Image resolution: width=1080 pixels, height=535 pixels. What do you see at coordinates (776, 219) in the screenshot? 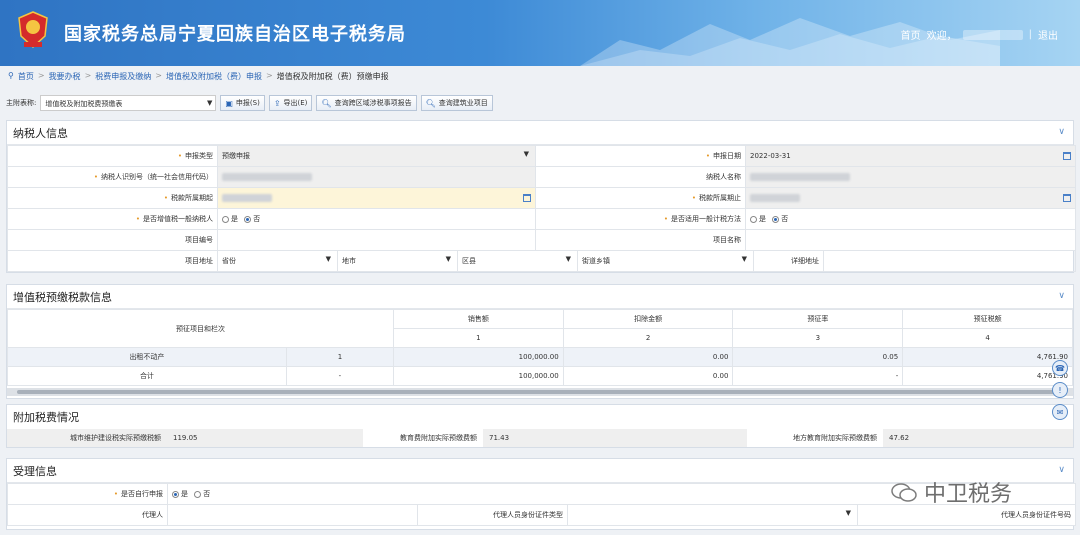
I see `general-method-no-radio` at bounding box center [776, 219].